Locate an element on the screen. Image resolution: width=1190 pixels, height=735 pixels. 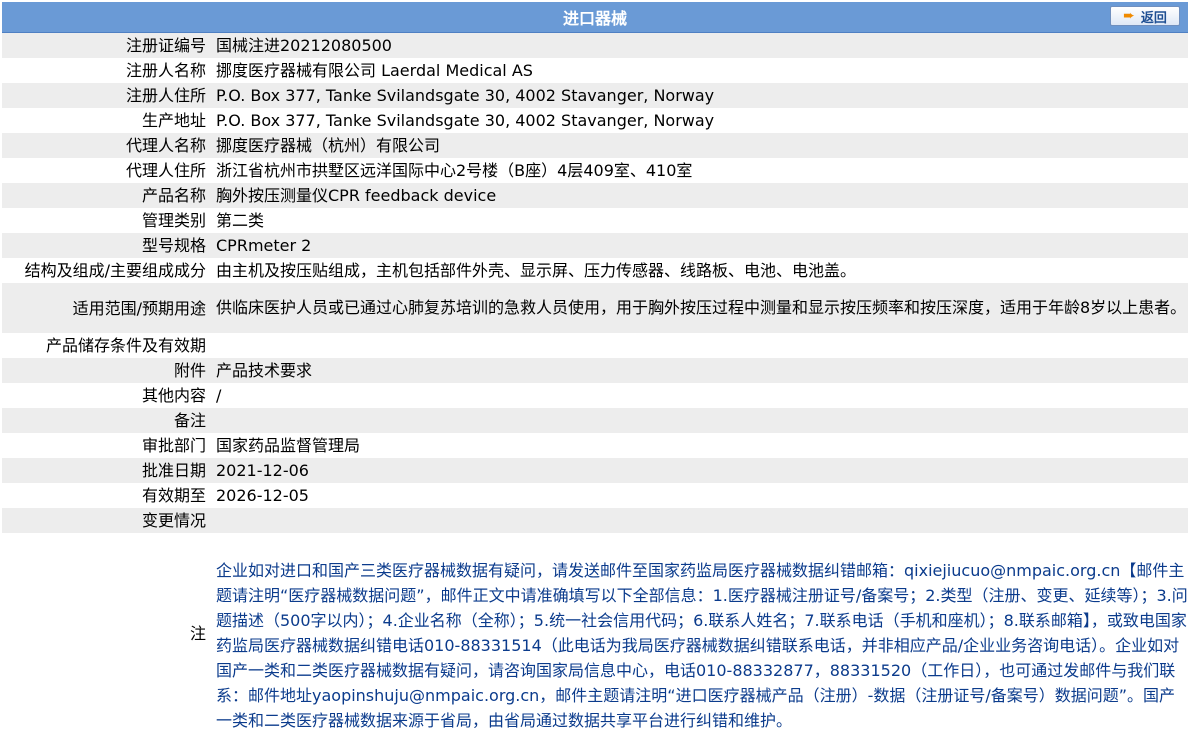
table-row: 其他内容 / is located at coordinates (595, 395).